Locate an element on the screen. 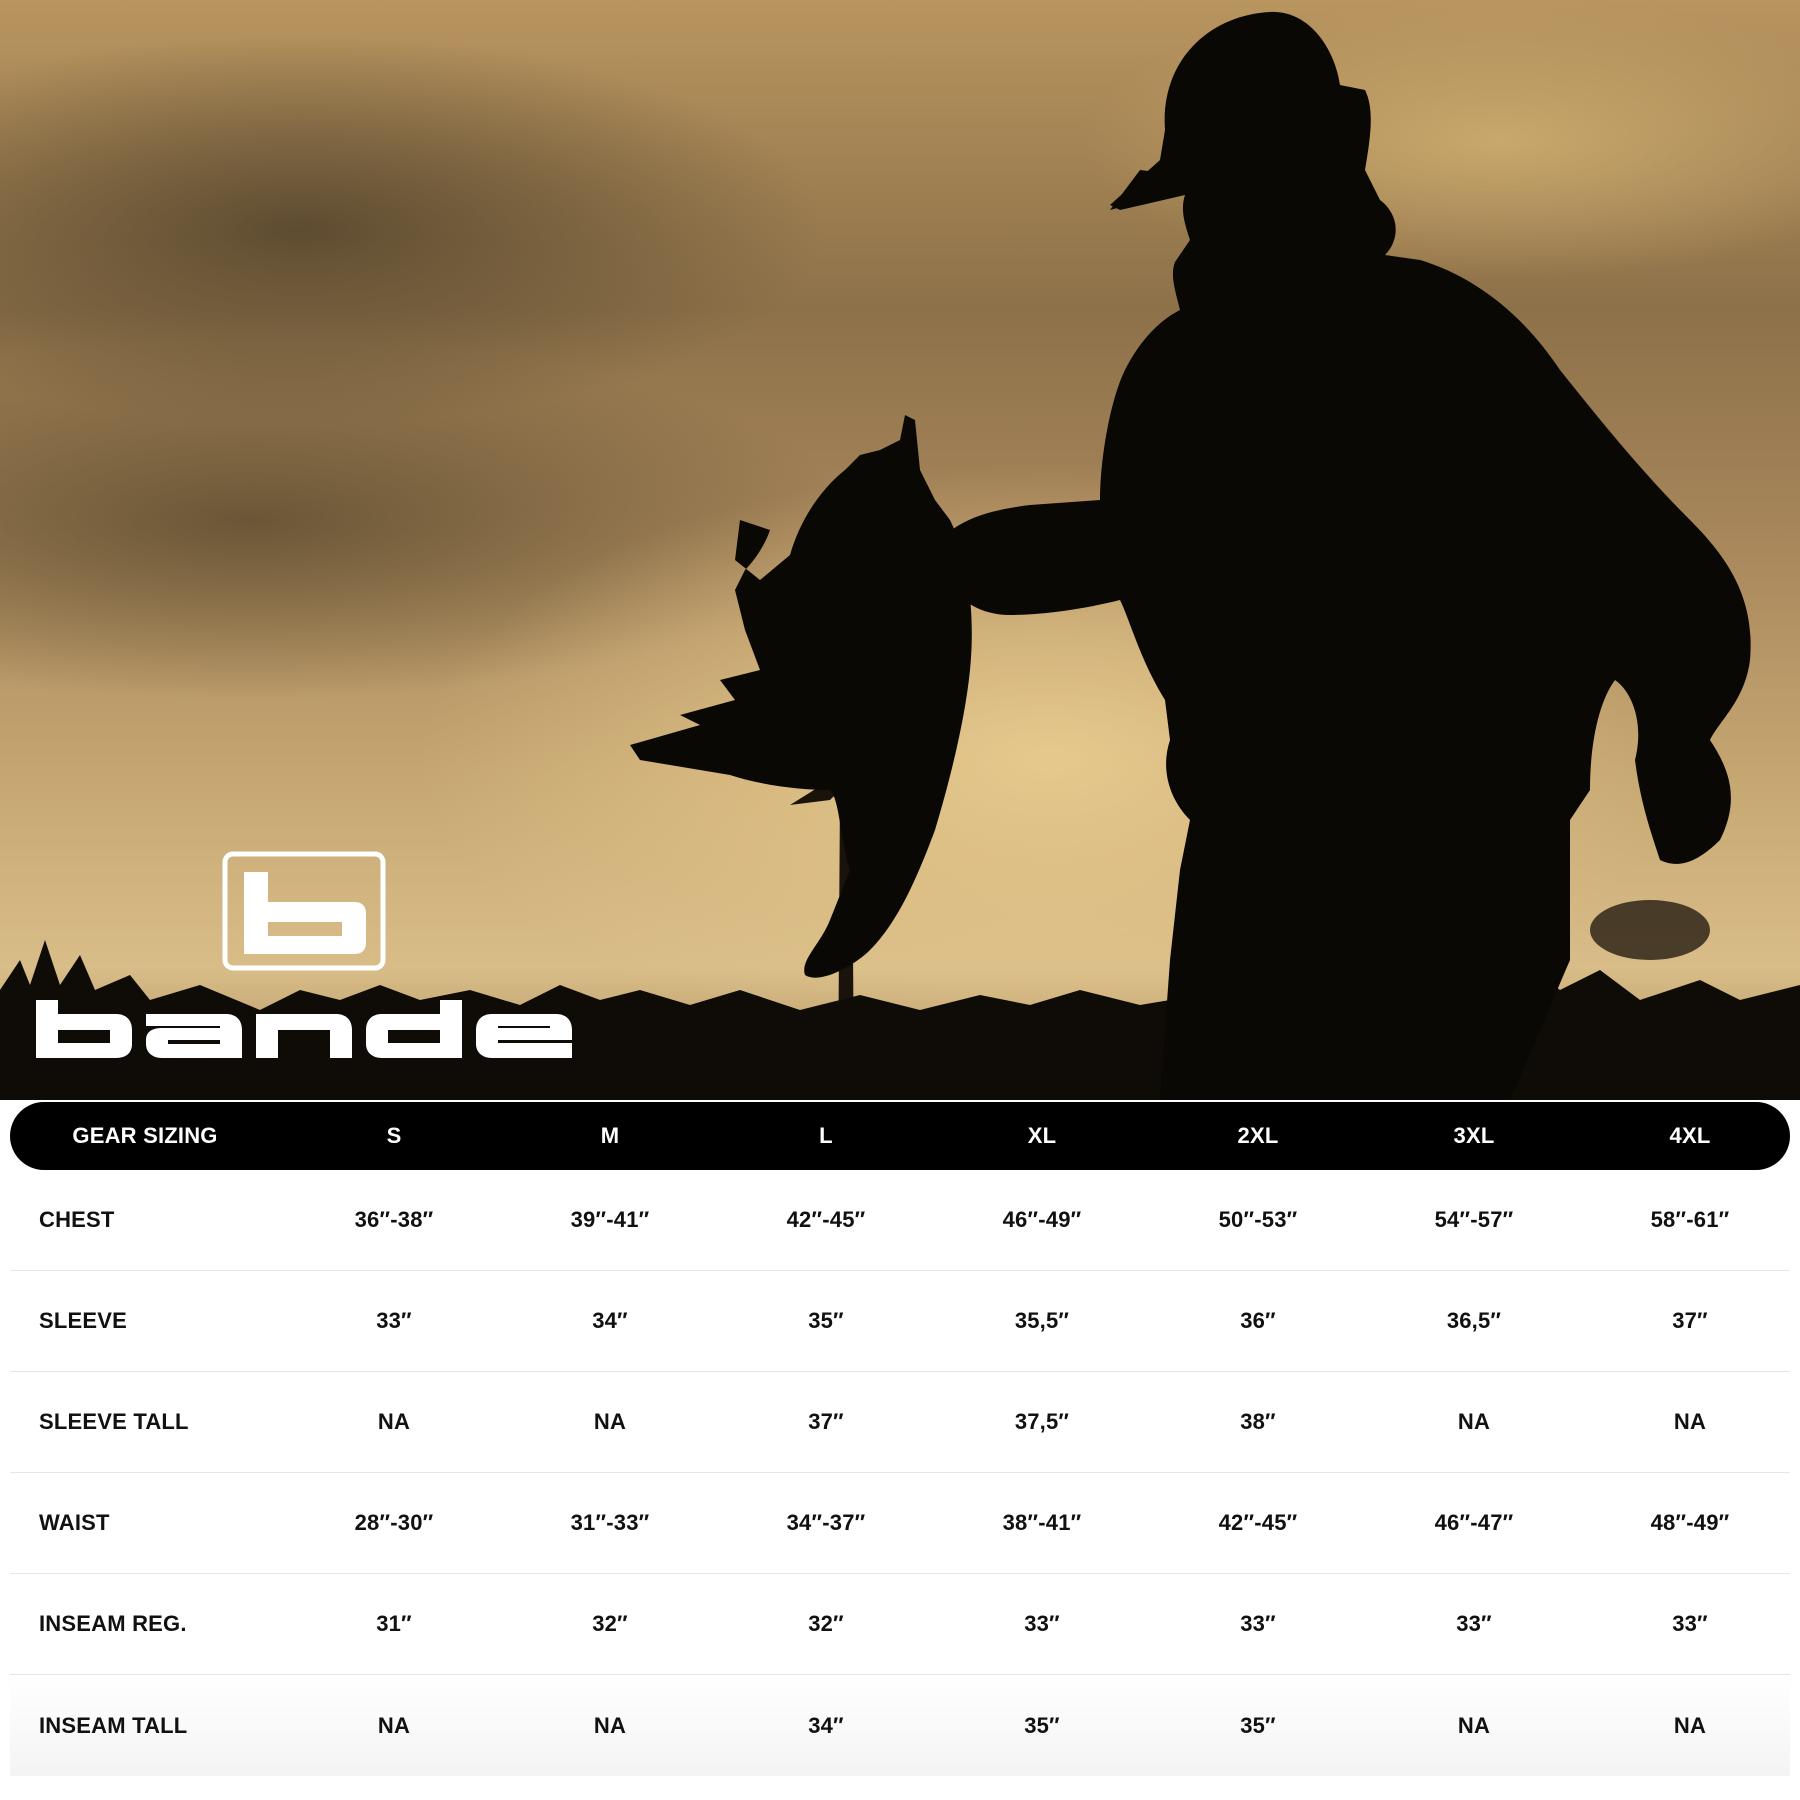 Image resolution: width=1800 pixels, height=1800 pixels. table-row: SLEEVE 33″ 34″ 35″ 35,5″ 36″ 36,5″ 37″ is located at coordinates (900, 1321).